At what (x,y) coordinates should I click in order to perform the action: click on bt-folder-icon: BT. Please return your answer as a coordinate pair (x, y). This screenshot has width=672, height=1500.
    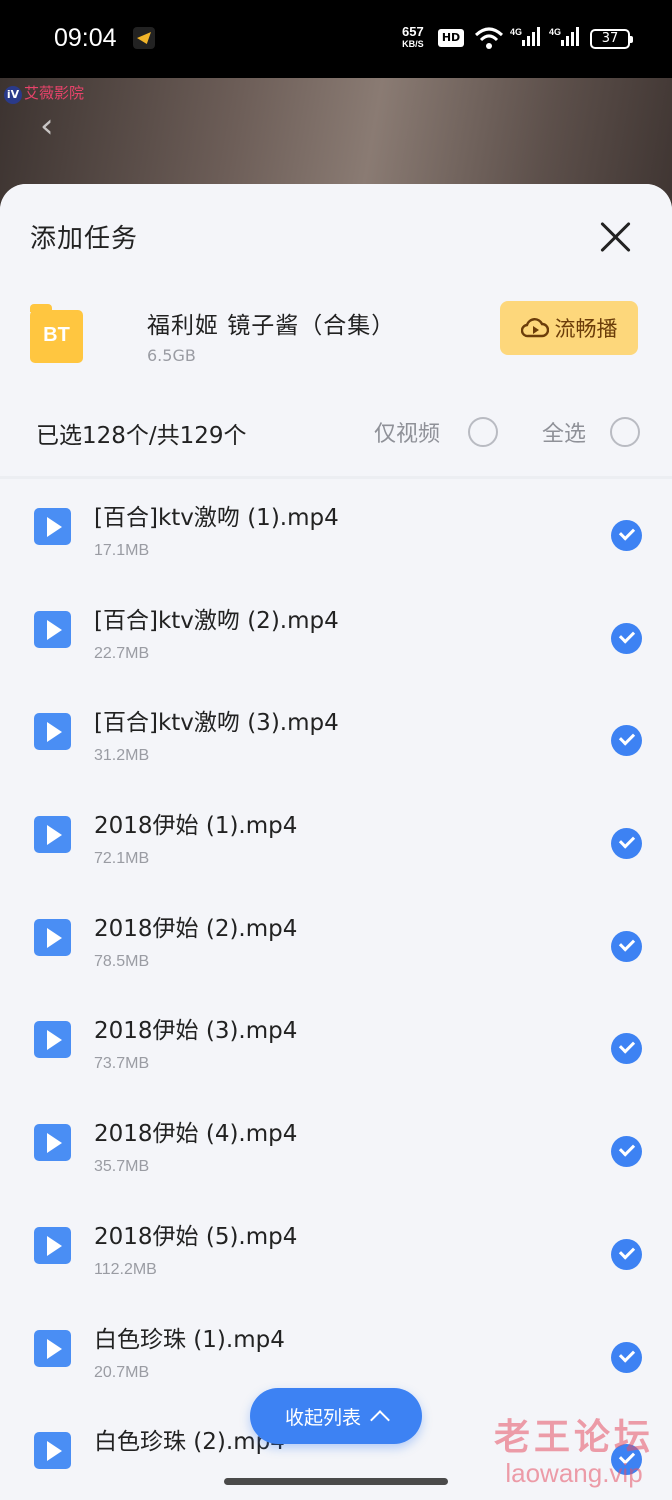
    Looking at the image, I should click on (56, 333).